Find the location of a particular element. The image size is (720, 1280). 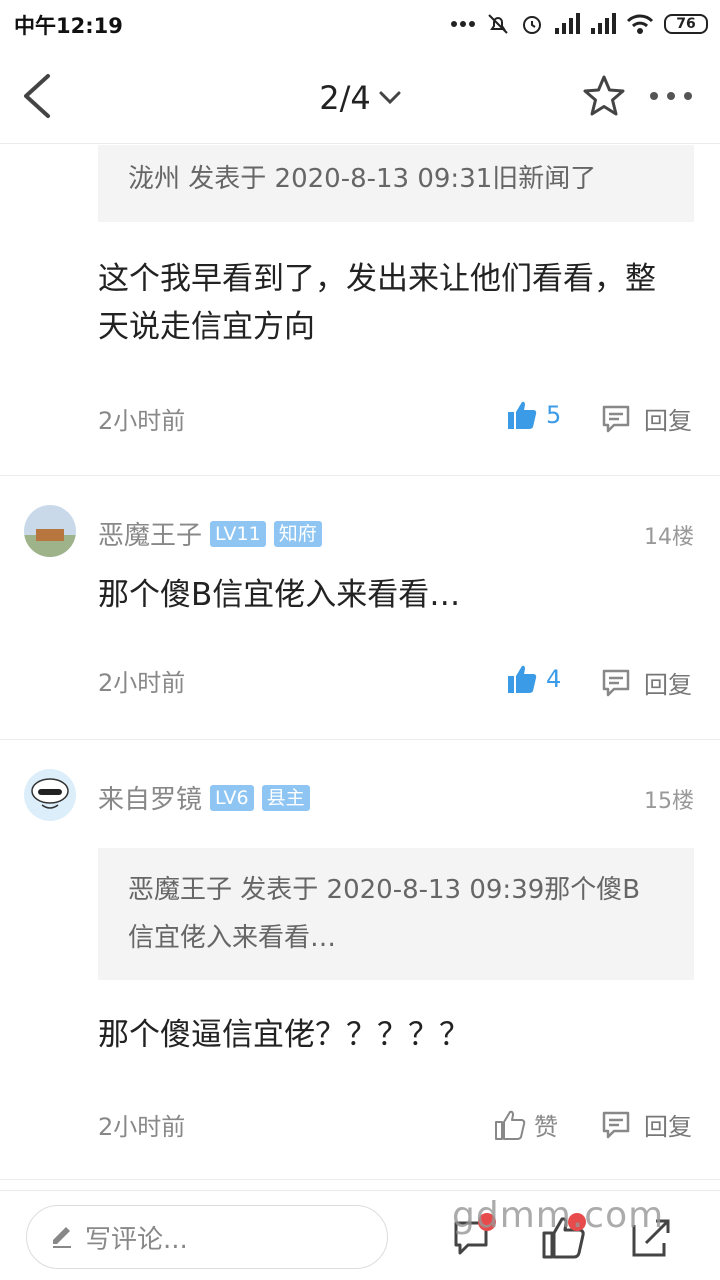

like-count: 4 is located at coordinates (554, 679).